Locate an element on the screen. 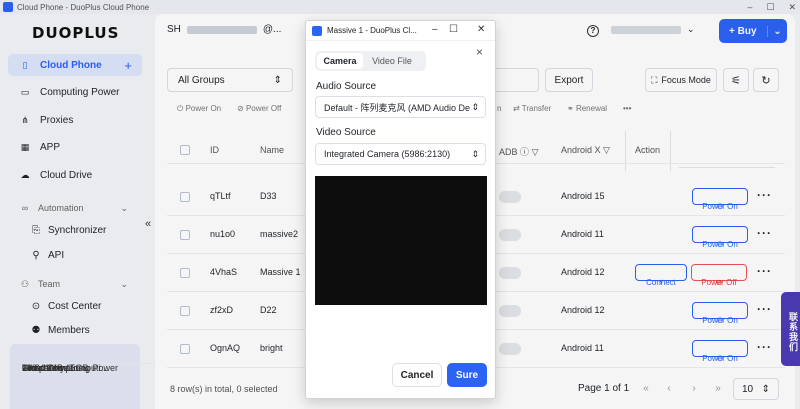  cancel-button: Cancel is located at coordinates (417, 375).